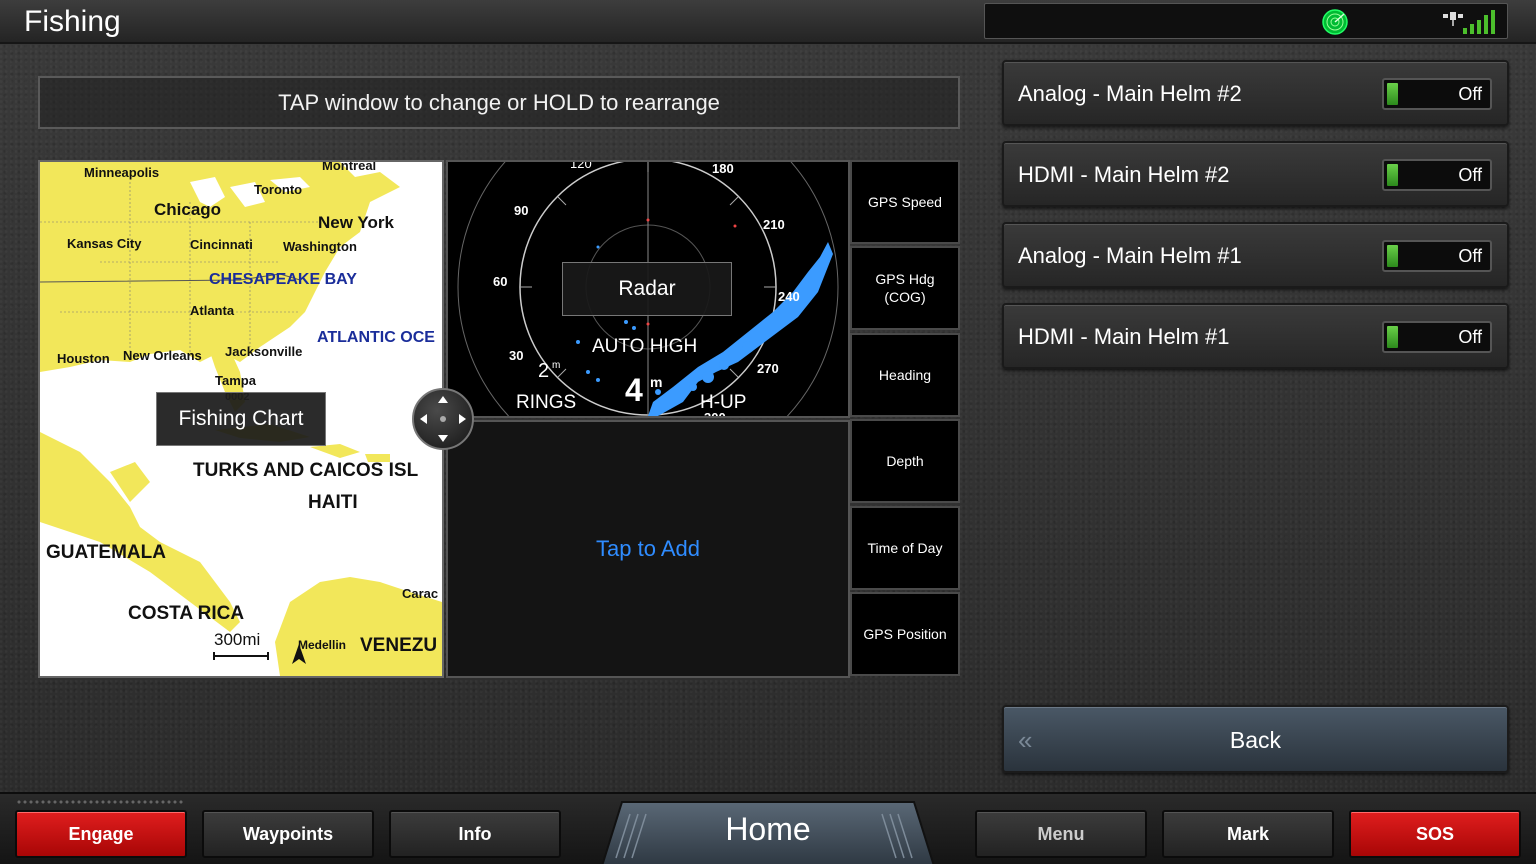  What do you see at coordinates (1435, 834) in the screenshot?
I see `sos-button: SOS` at bounding box center [1435, 834].